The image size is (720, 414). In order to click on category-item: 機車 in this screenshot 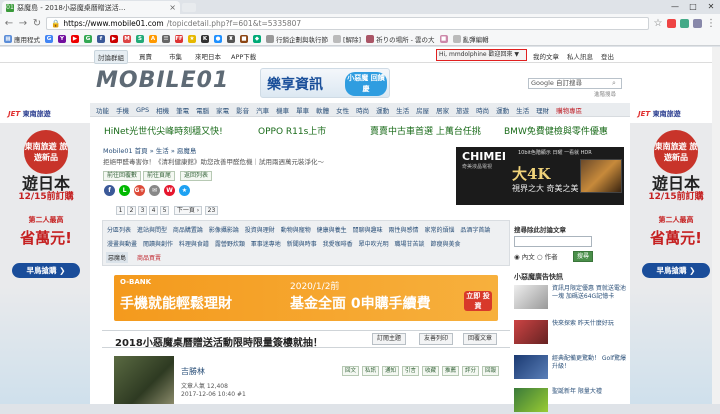, I will do `click(282, 110)`.